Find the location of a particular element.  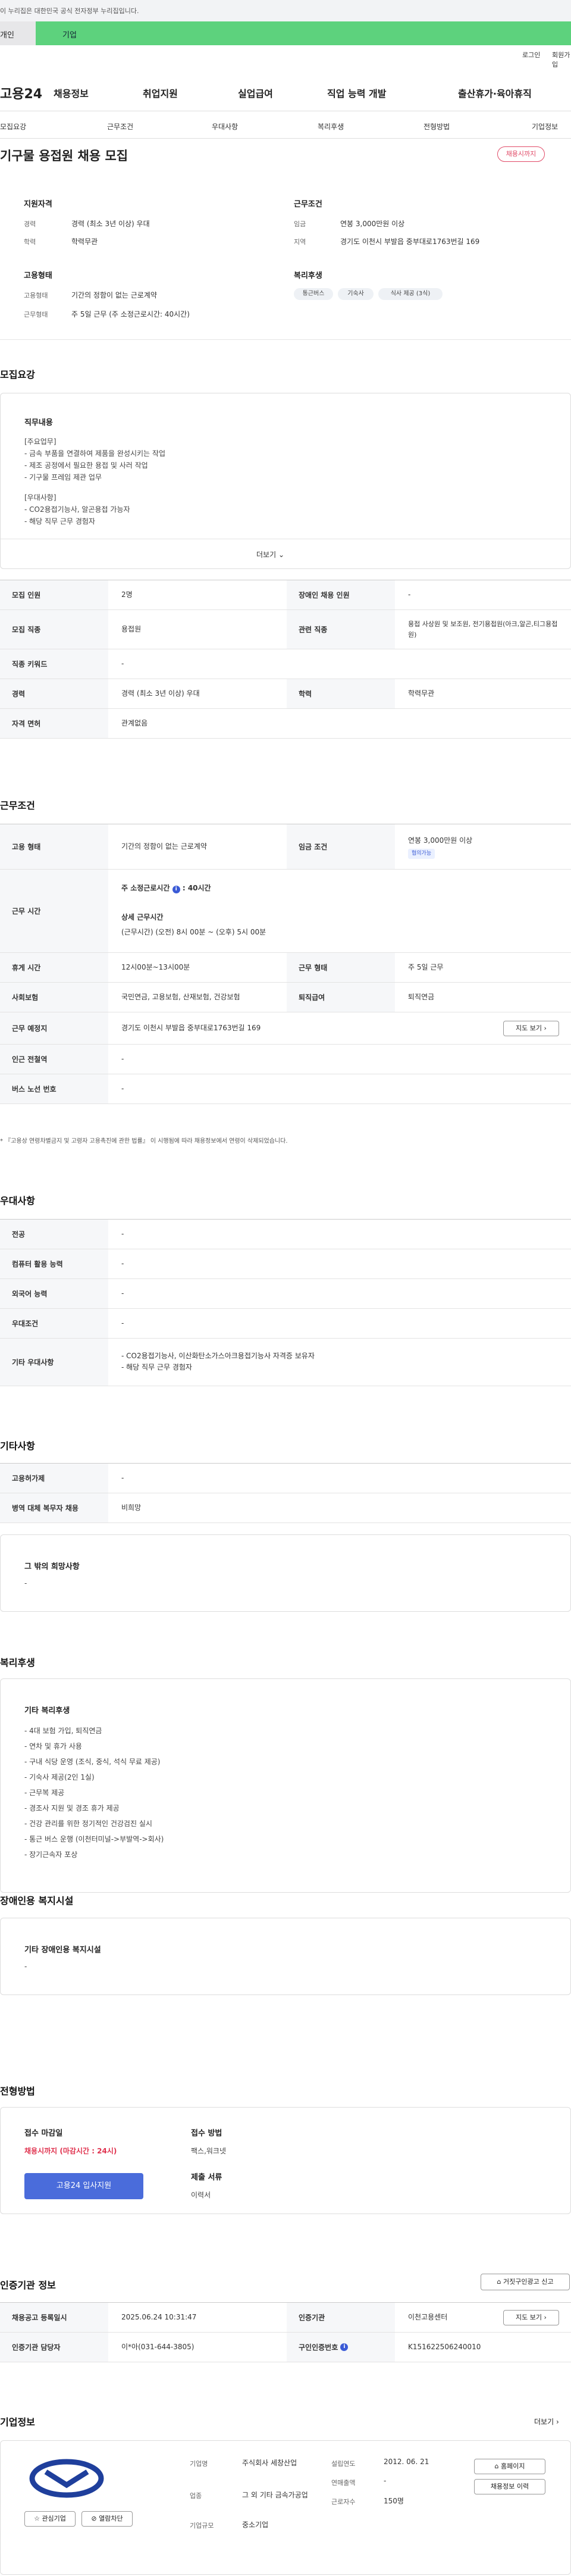

cert-number-label: 구인인증번호 is located at coordinates (319, 2347).